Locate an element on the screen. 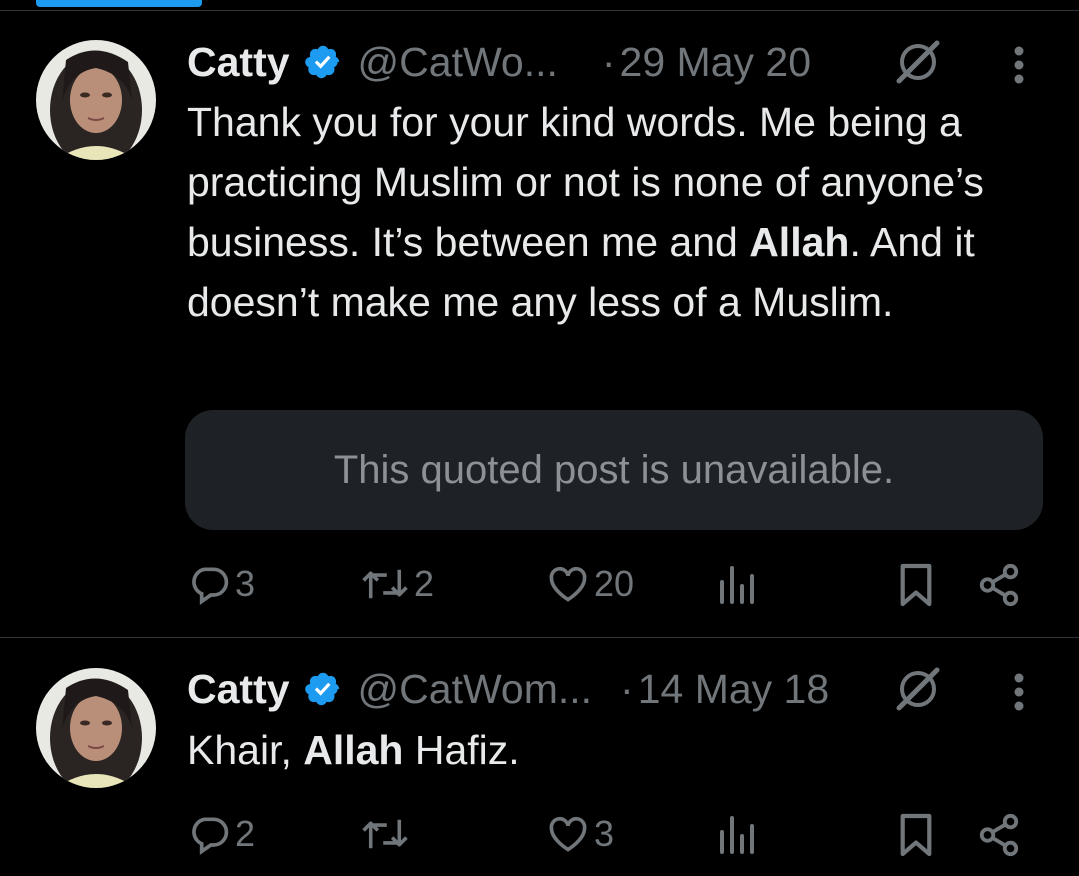 The width and height of the screenshot is (1079, 876). action-bar: 3 2 20 is located at coordinates (539, 583).